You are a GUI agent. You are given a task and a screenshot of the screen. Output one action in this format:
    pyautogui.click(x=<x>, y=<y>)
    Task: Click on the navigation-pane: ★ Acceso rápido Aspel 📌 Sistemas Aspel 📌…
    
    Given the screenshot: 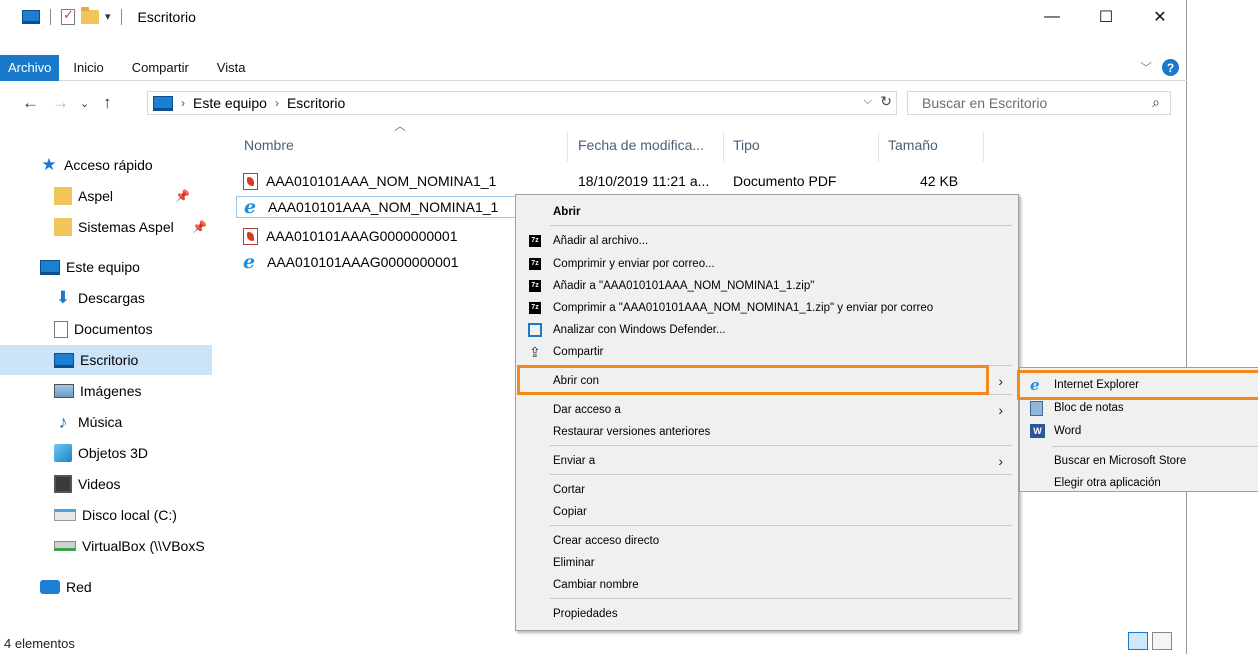 What is the action you would take?
    pyautogui.click(x=106, y=380)
    